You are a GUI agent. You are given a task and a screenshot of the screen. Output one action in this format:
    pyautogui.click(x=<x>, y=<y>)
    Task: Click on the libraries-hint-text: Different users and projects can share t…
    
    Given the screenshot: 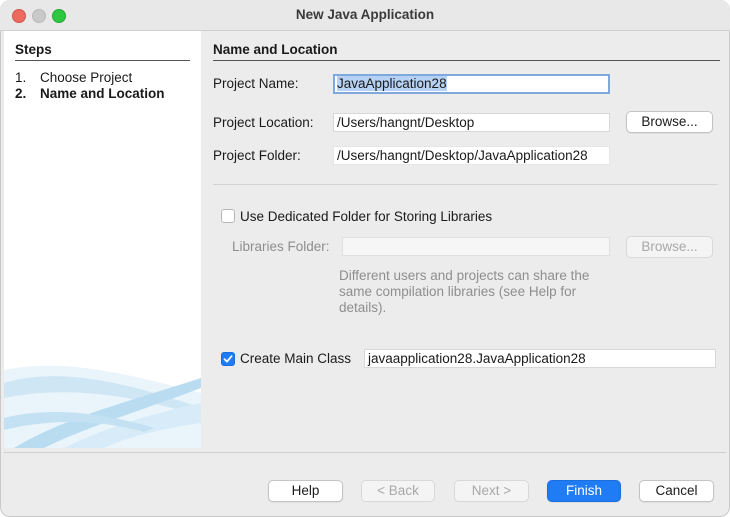 What is the action you would take?
    pyautogui.click(x=479, y=292)
    